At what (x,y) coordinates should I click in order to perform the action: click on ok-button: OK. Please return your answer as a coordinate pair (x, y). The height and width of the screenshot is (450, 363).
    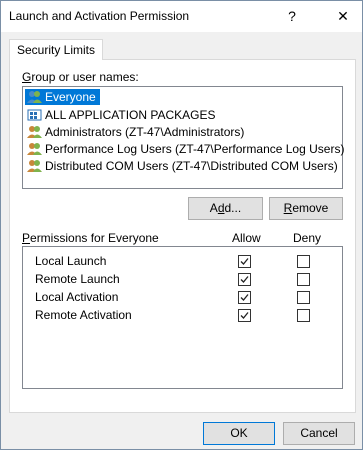
    Looking at the image, I should click on (239, 433).